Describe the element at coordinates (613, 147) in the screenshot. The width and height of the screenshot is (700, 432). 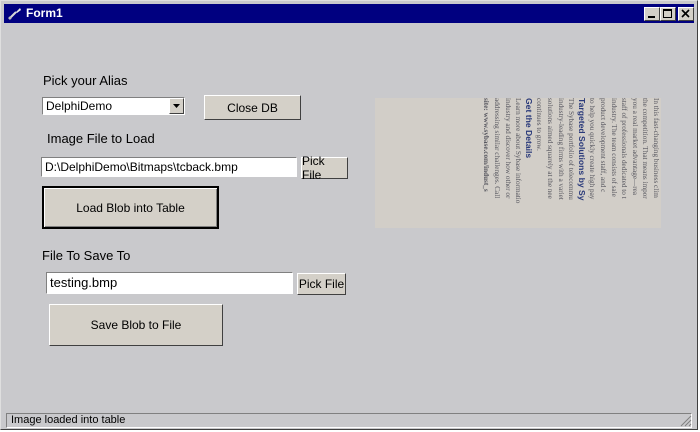
I see `image-text-line: industry. The team consists of sale` at that location.